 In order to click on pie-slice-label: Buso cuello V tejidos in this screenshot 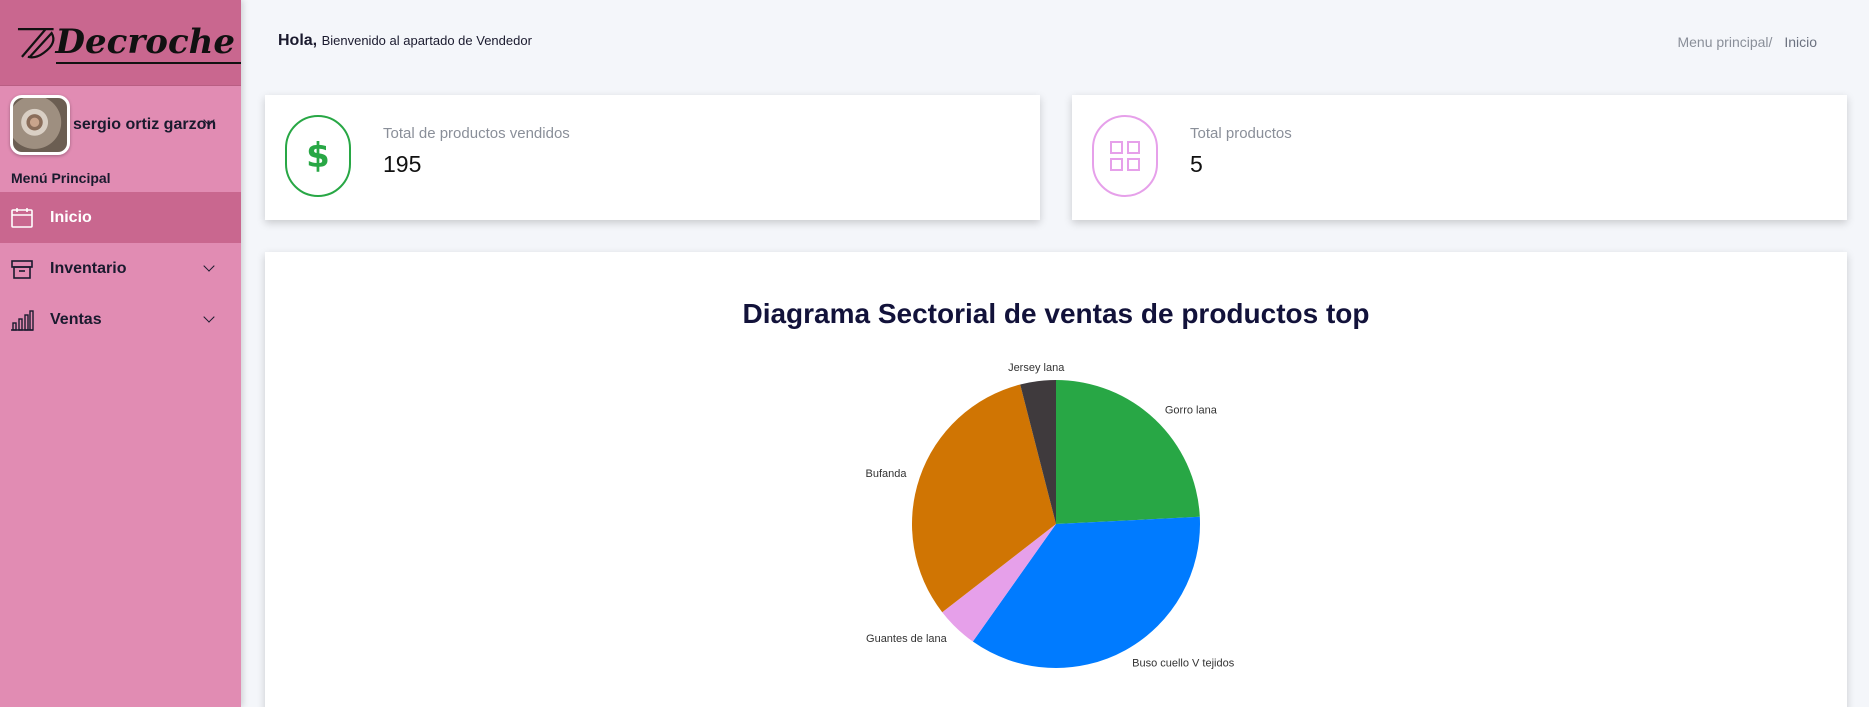, I will do `click(1183, 663)`.